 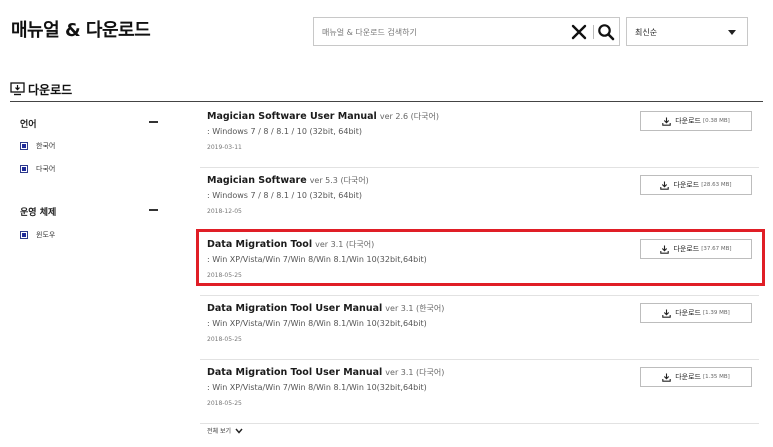 I want to click on show-all-link: 전체 보기, so click(x=225, y=430).